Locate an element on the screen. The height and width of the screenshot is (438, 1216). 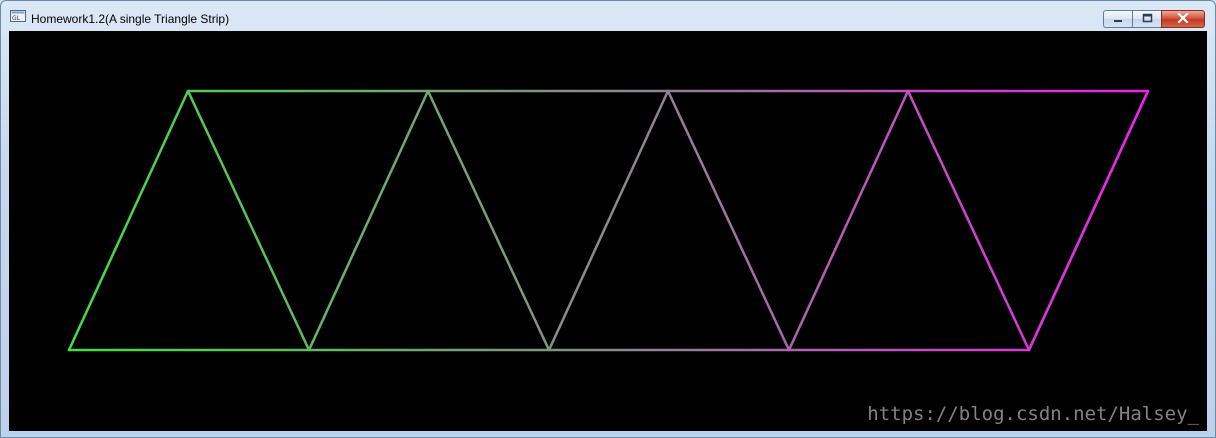
close-icon is located at coordinates (1183, 19).